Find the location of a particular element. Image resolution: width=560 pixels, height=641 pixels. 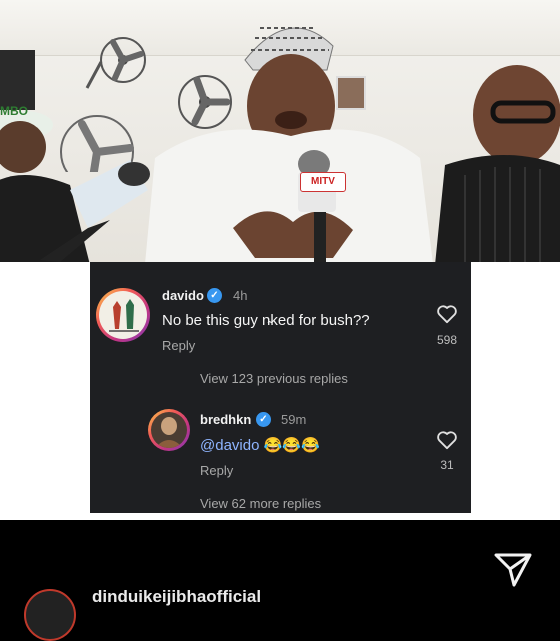

reel-comment-count: 329 is located at coordinates (514, 511).